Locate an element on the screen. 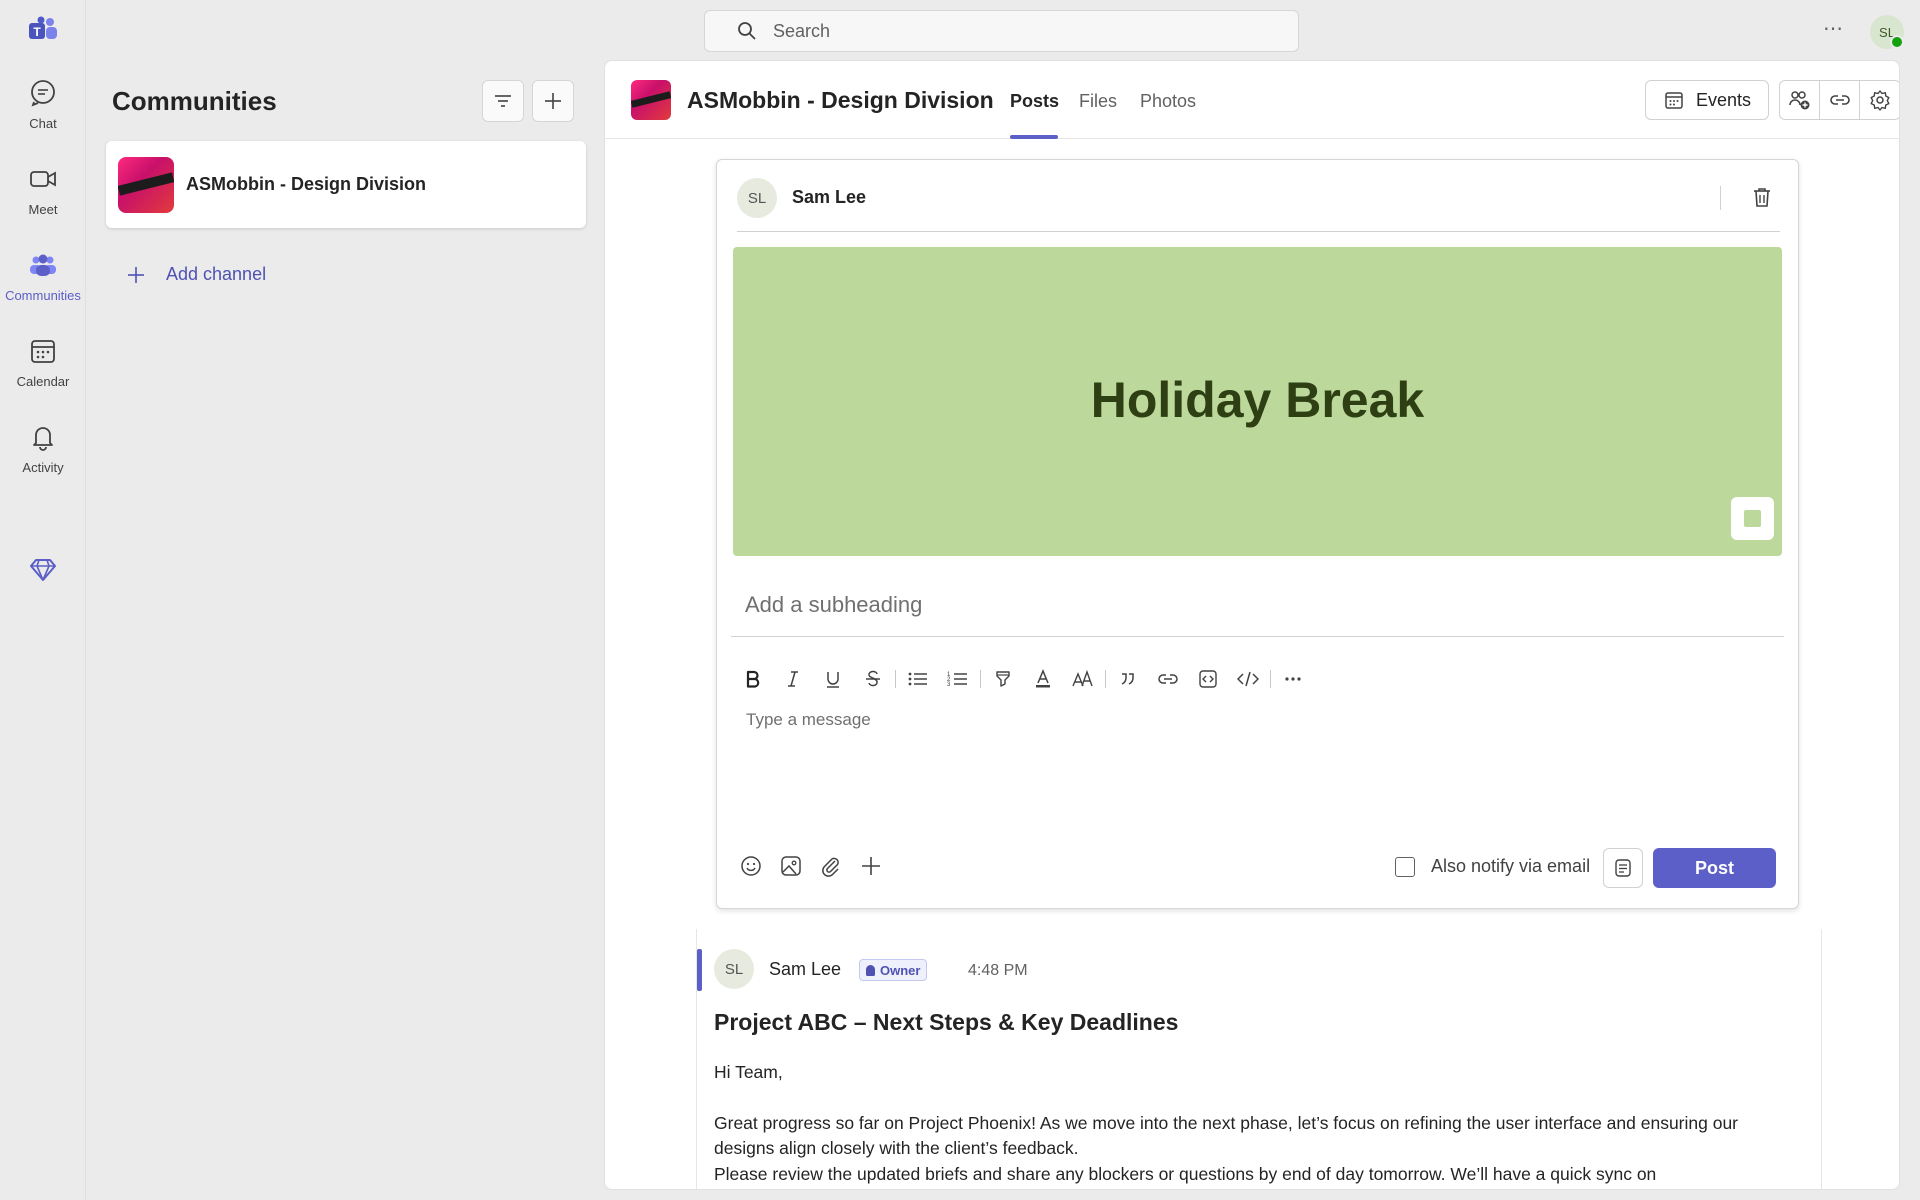 This screenshot has height=1200, width=1920. panel-title: Communities is located at coordinates (194, 101).